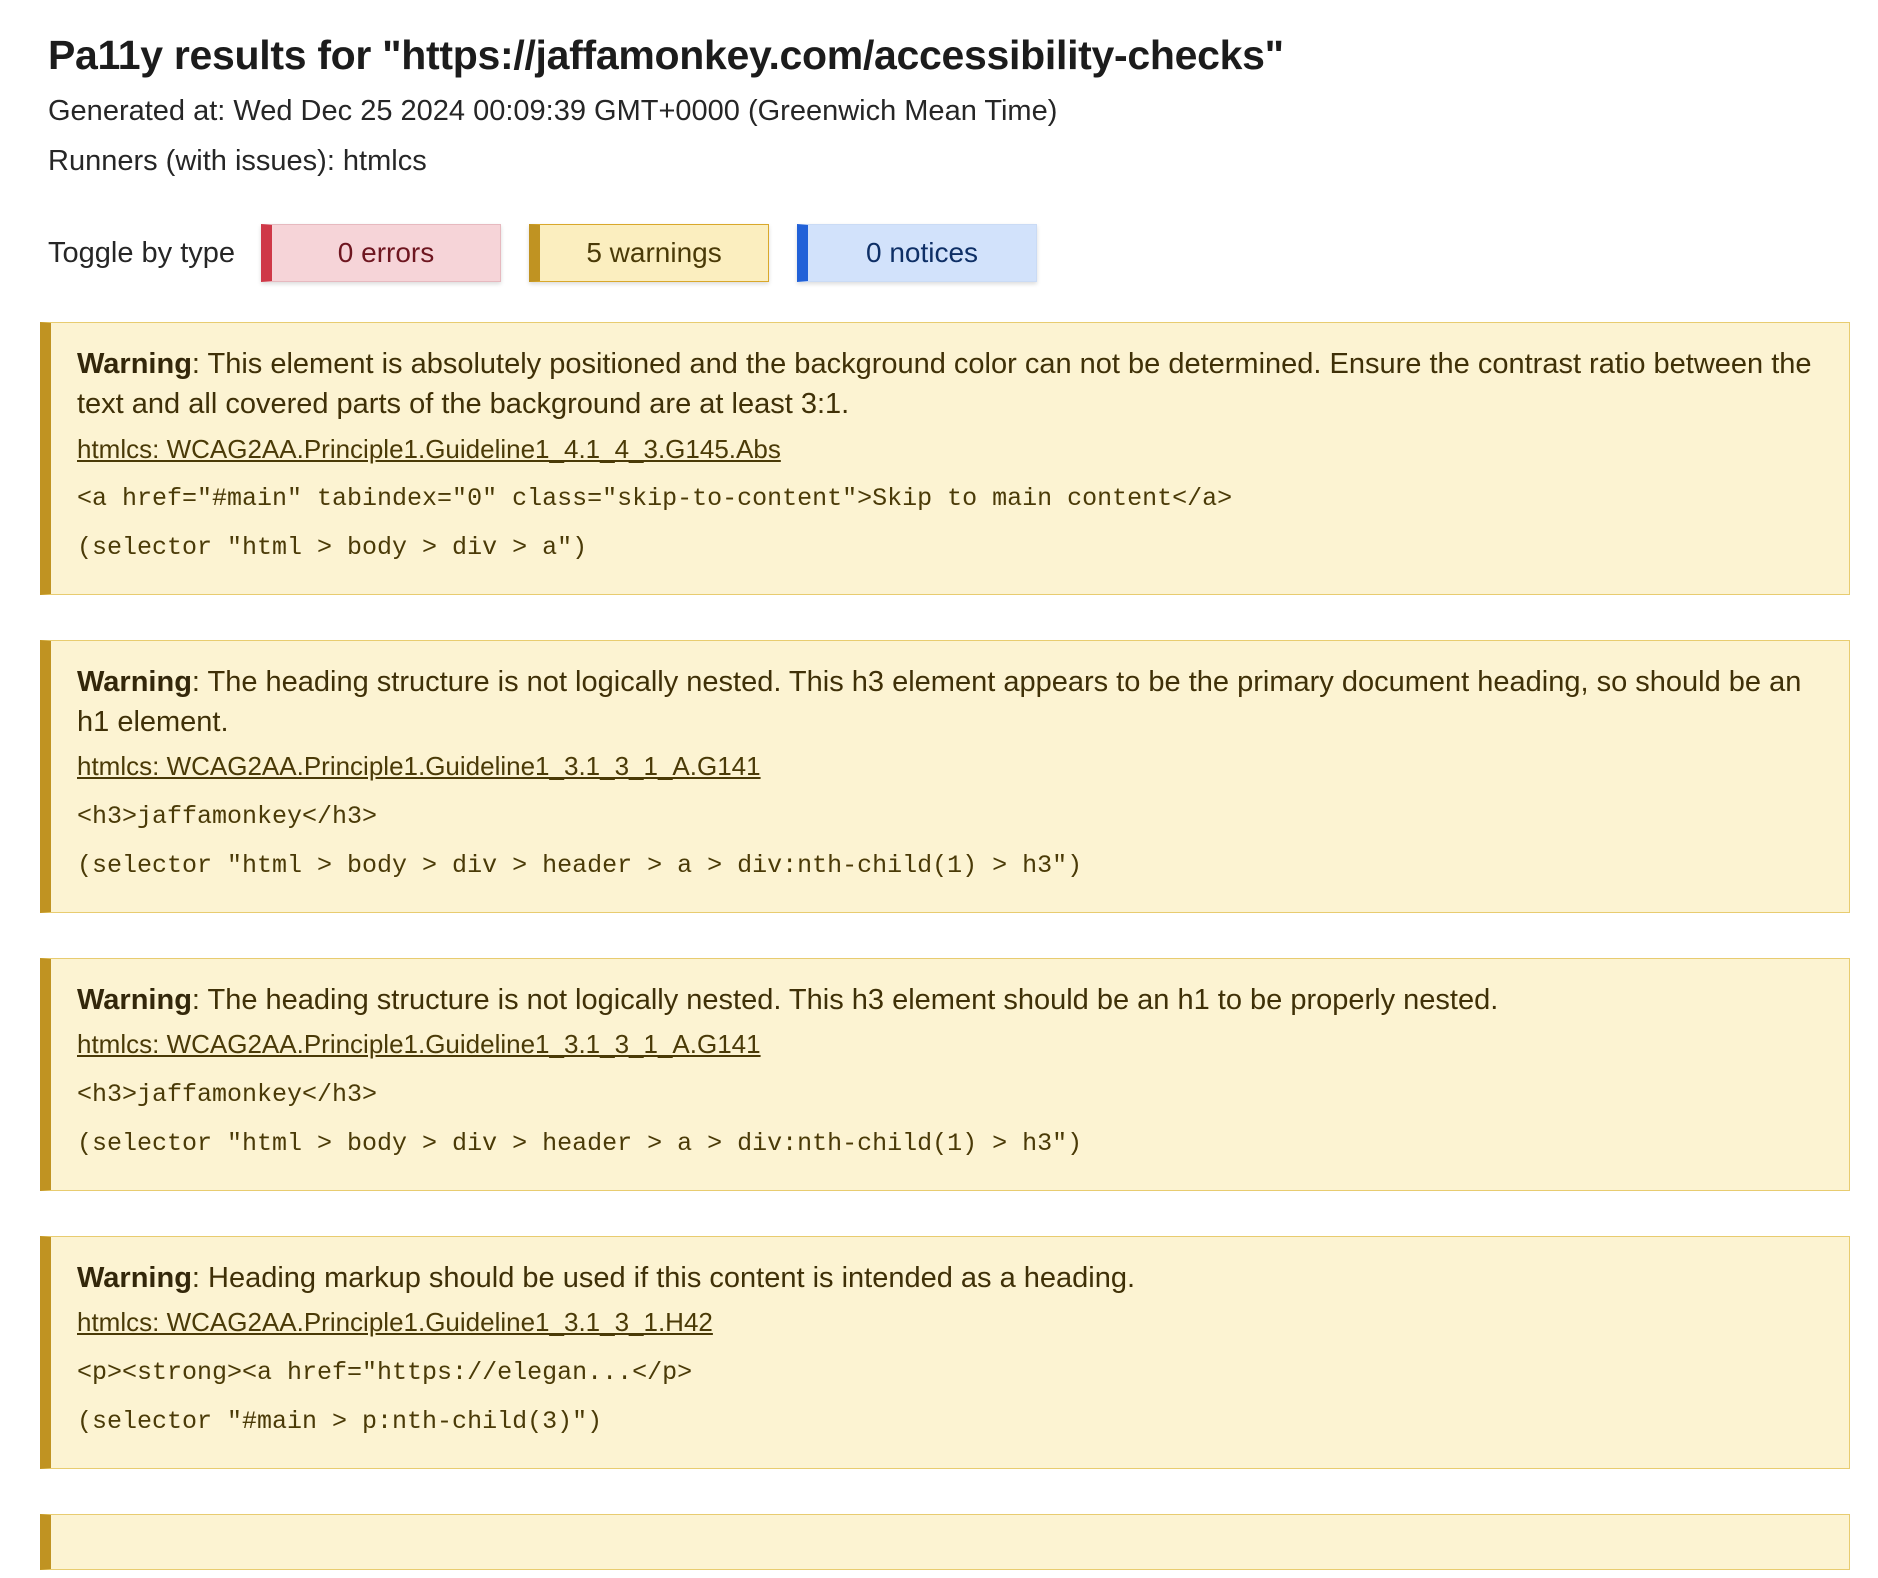  What do you see at coordinates (142, 252) in the screenshot?
I see `toggle-by-type-label: Toggle by type` at bounding box center [142, 252].